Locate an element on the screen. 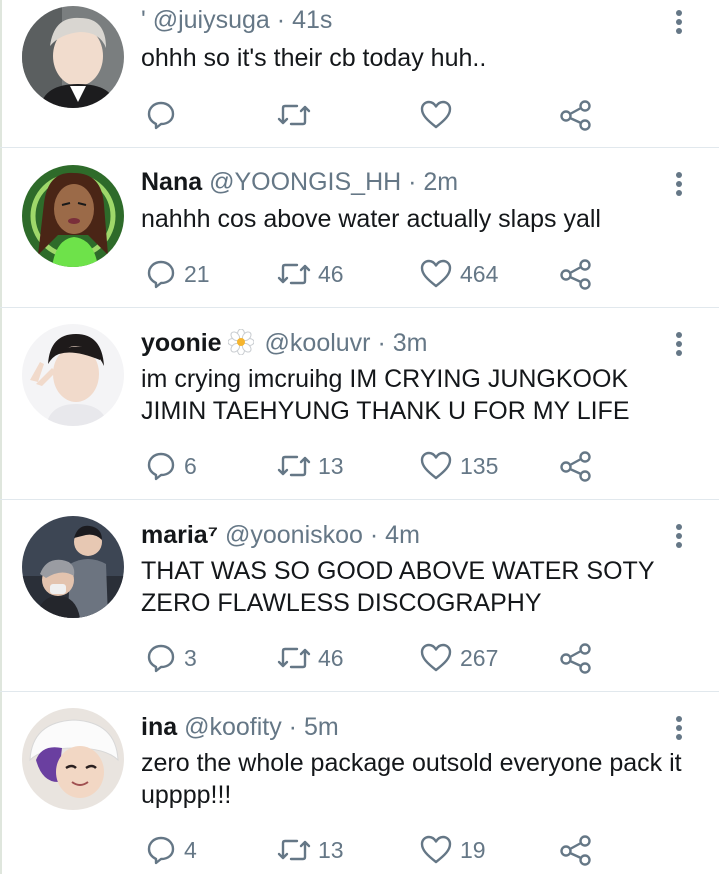 The height and width of the screenshot is (874, 719). timestamp: 5m is located at coordinates (321, 727).